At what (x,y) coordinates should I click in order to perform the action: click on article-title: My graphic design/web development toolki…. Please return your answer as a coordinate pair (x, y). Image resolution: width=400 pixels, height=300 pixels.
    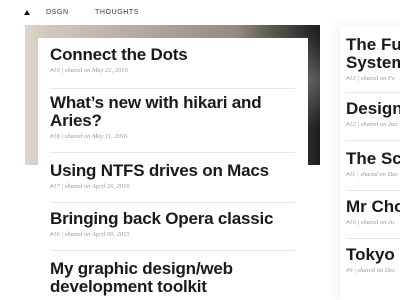
    Looking at the image, I should click on (172, 278).